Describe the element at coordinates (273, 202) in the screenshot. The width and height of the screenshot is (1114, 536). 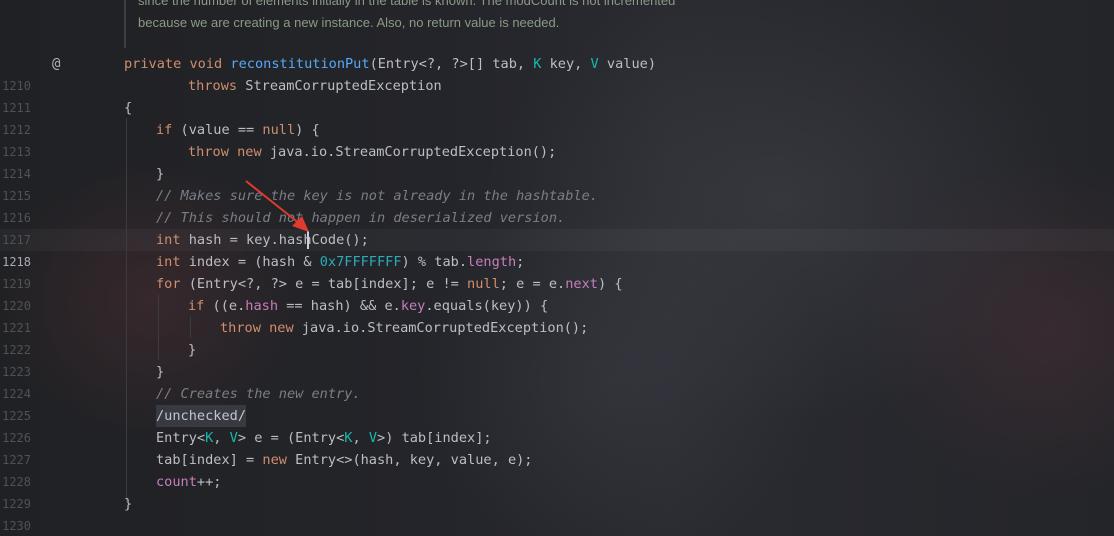
I see `arrow-shaft` at that location.